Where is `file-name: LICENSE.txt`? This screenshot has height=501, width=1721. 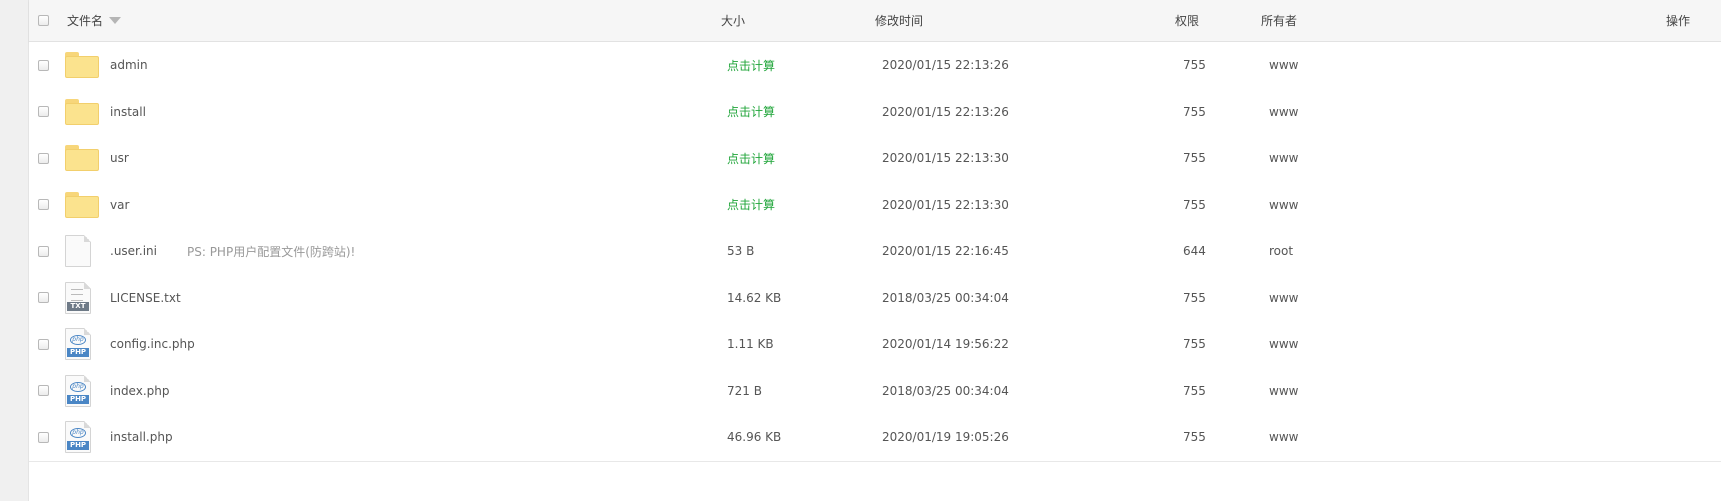
file-name: LICENSE.txt is located at coordinates (145, 298).